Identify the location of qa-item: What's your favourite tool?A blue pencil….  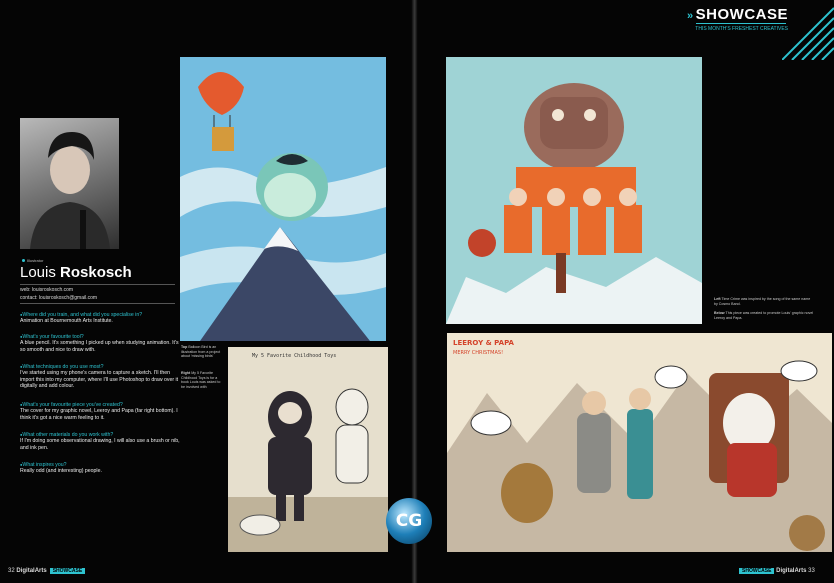
(100, 343).